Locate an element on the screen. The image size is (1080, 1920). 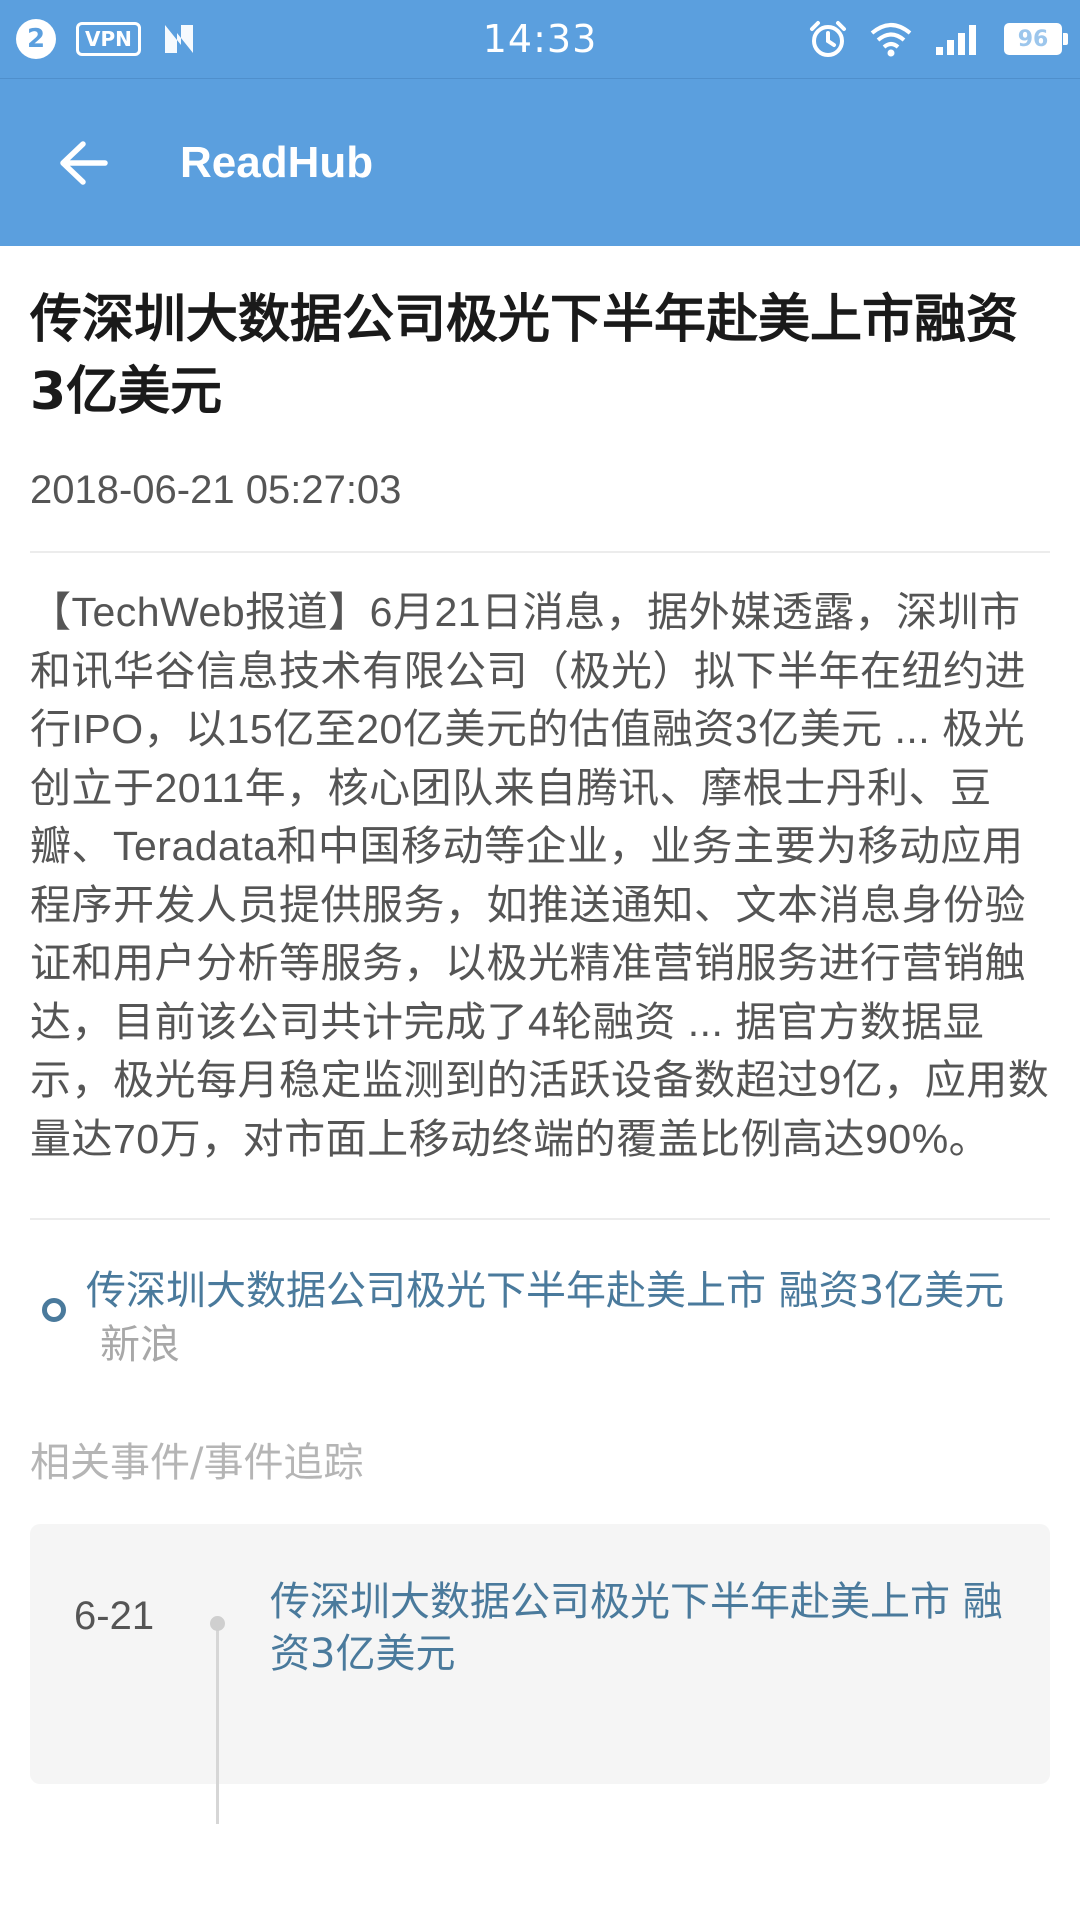
signal-icon is located at coordinates (956, 40).